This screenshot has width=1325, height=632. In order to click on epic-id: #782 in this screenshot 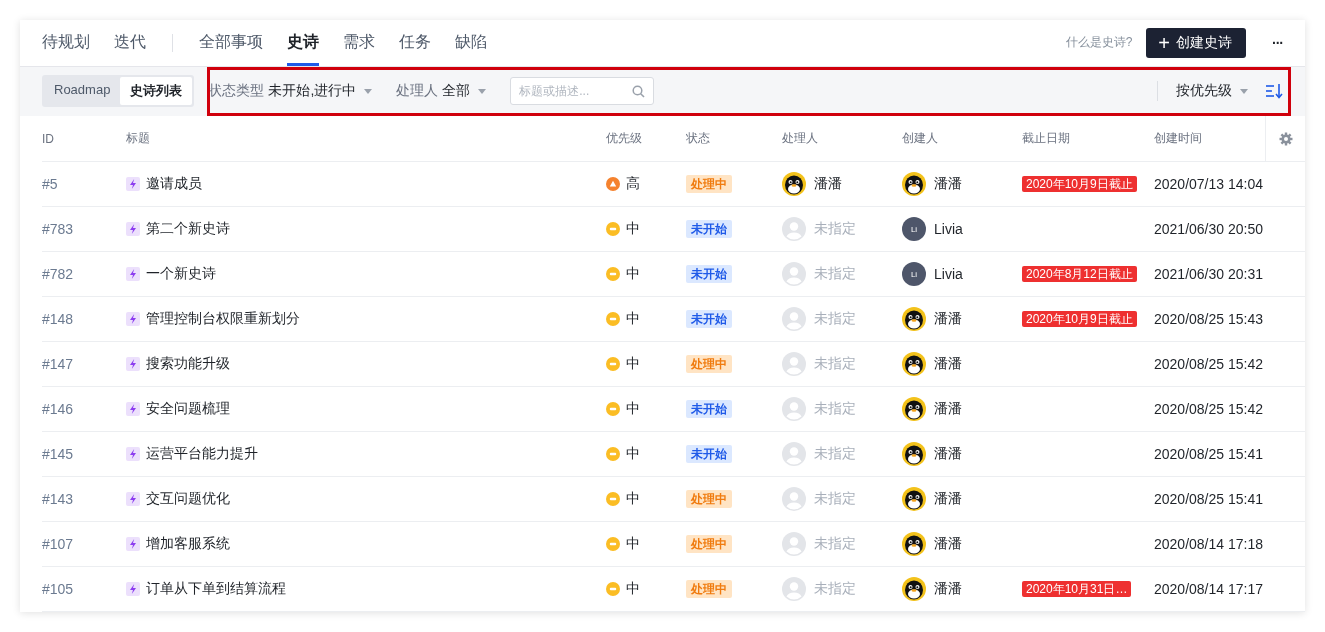, I will do `click(84, 274)`.